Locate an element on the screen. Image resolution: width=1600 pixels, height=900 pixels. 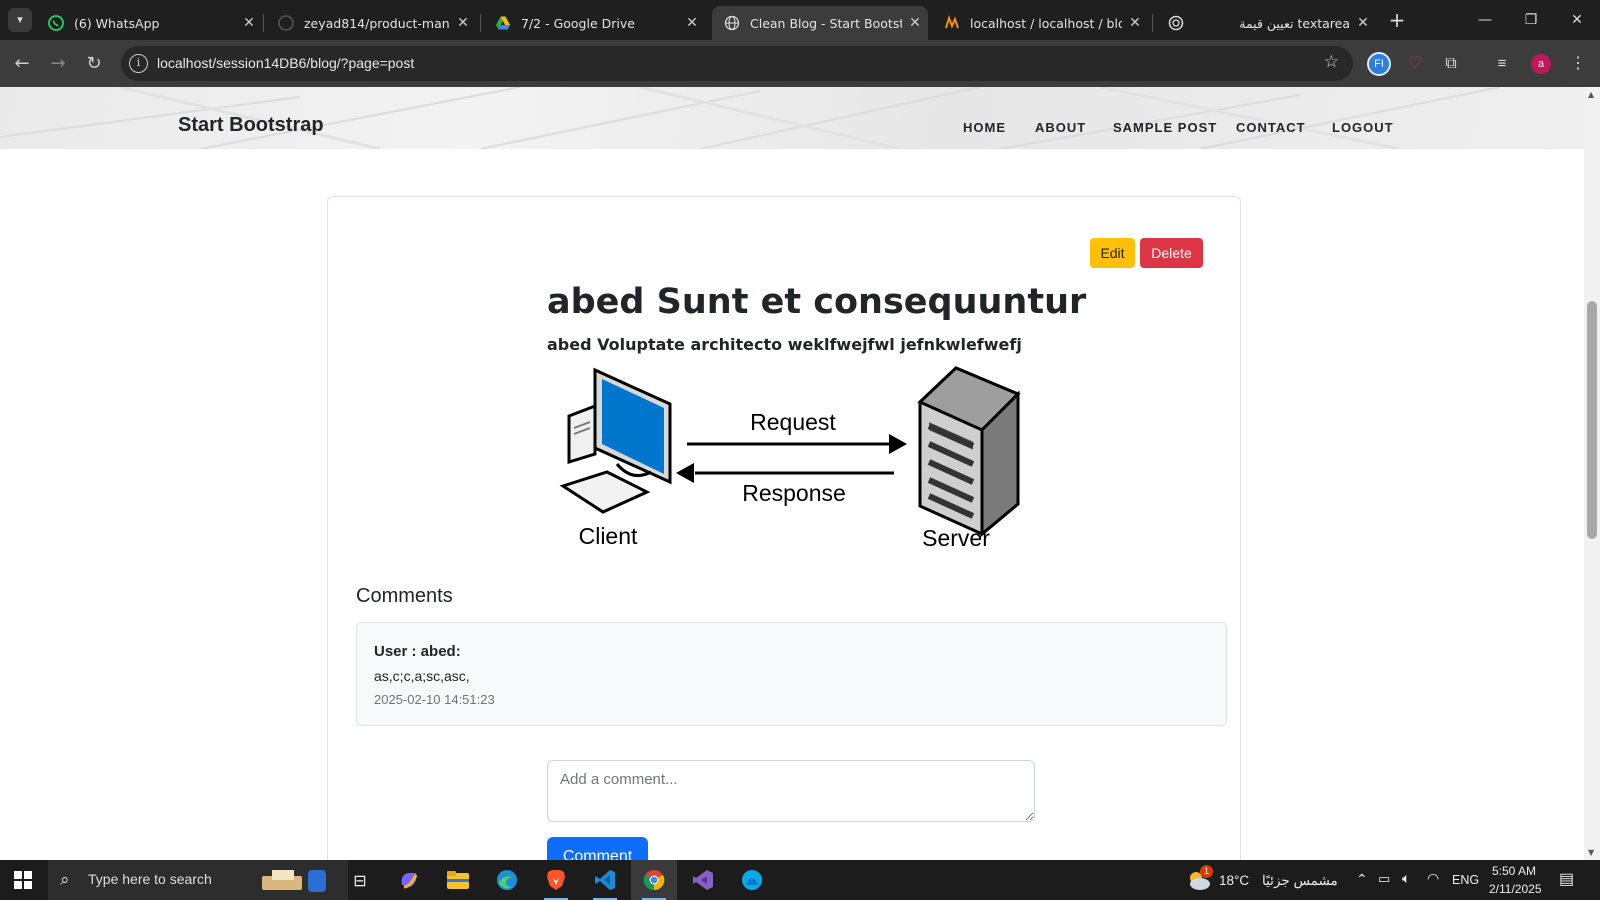
battery-icon: ▭ is located at coordinates (1384, 879).